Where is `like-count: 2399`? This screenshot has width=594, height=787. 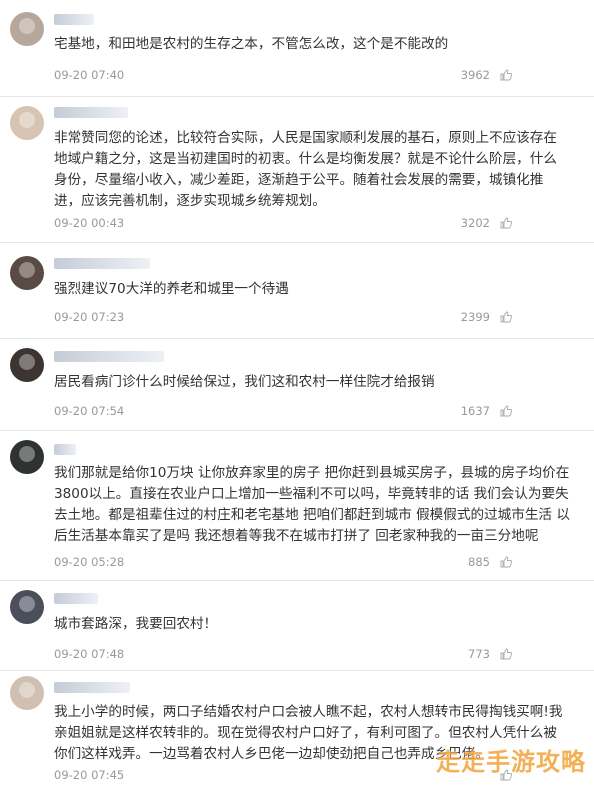
like-count: 2399 is located at coordinates (475, 317).